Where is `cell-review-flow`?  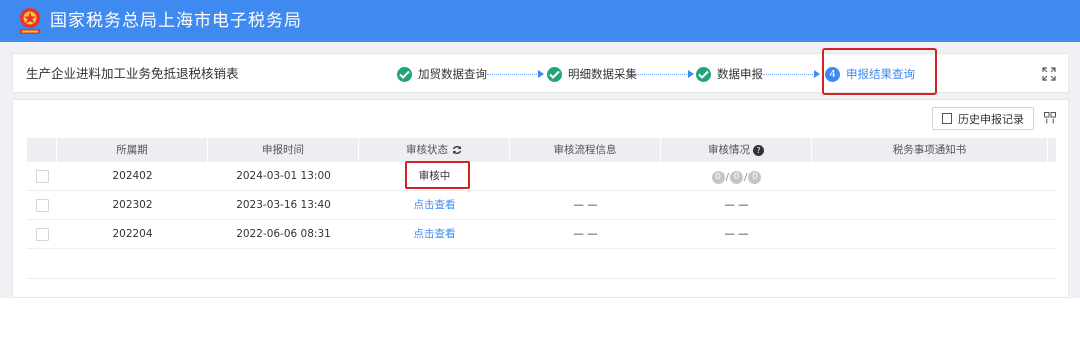 cell-review-flow is located at coordinates (585, 176).